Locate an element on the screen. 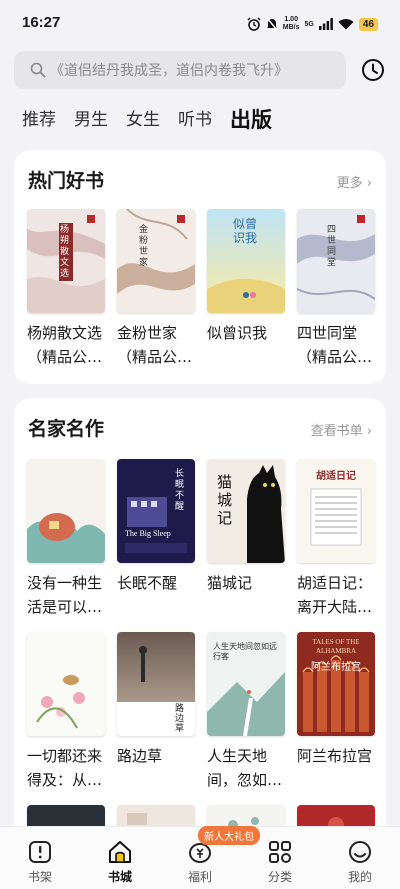  book-cover: 似曾识我 is located at coordinates (246, 261).